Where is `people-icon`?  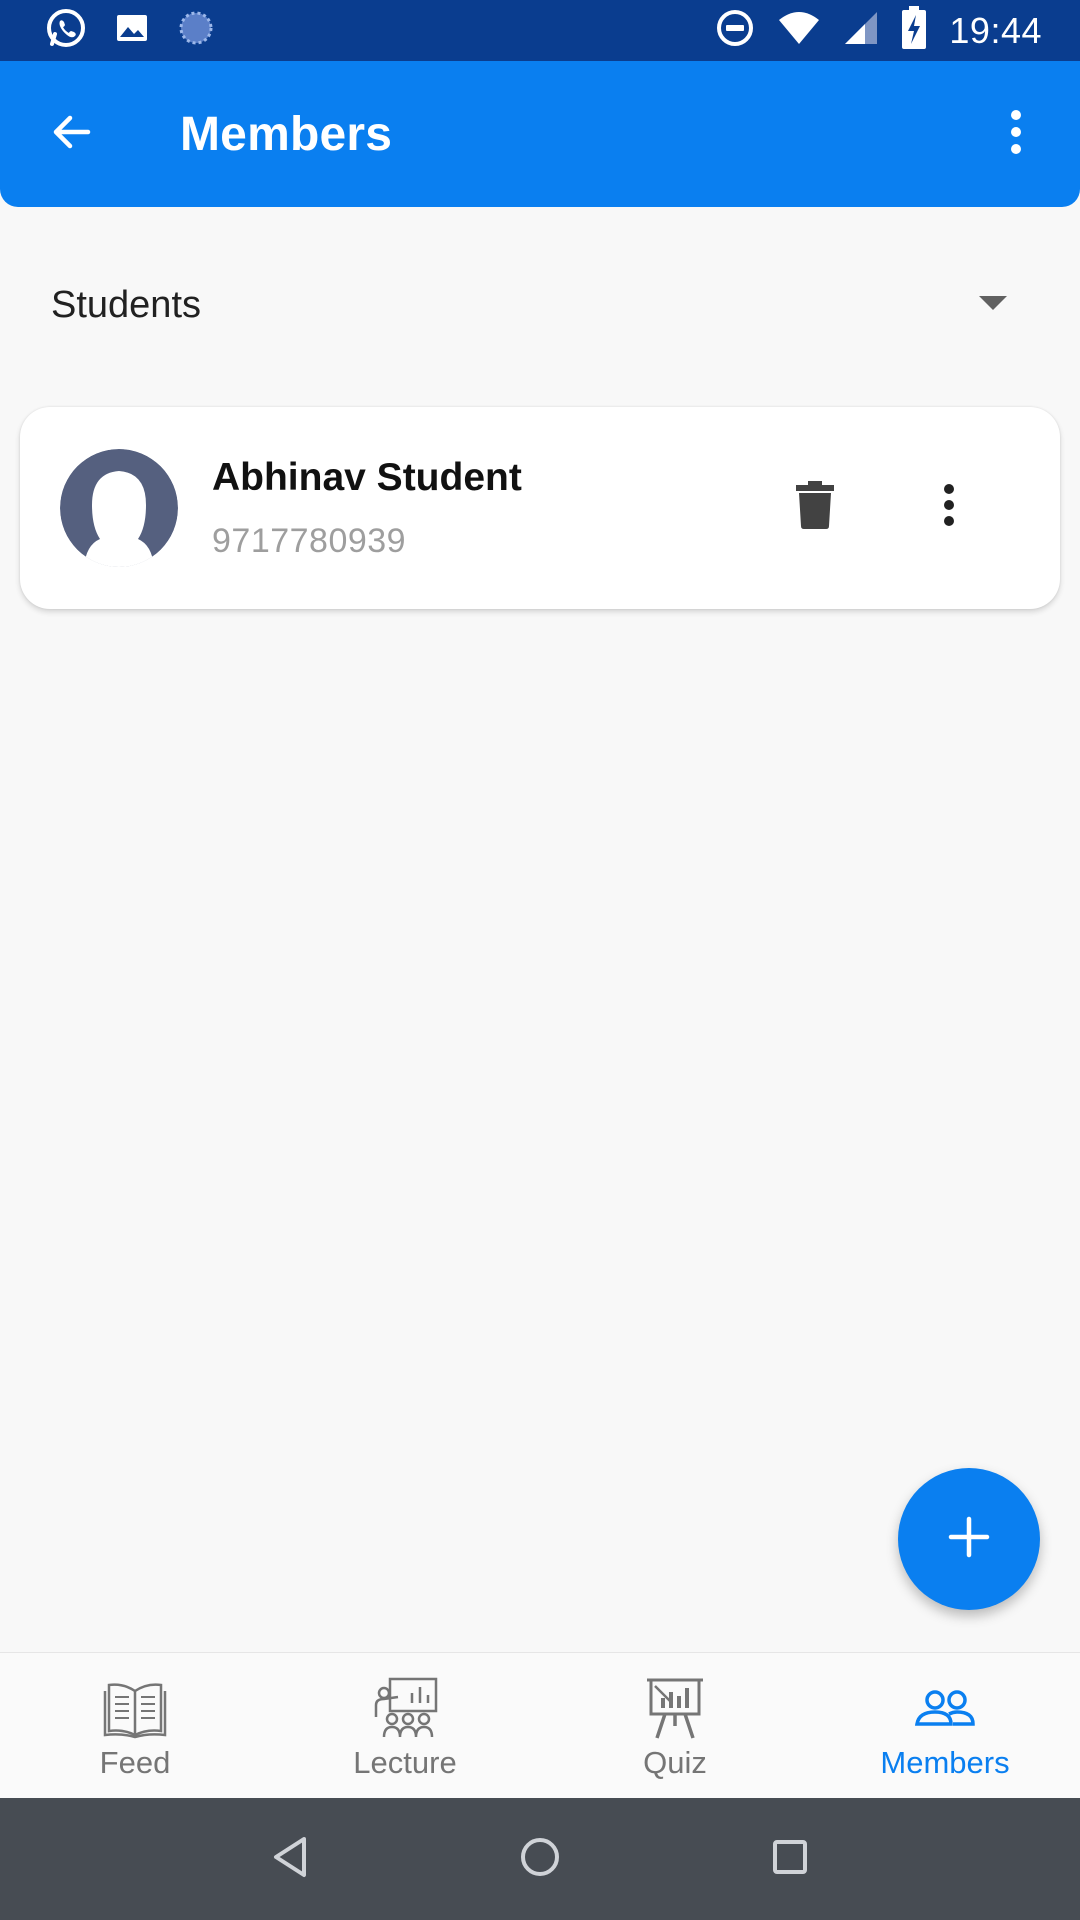 people-icon is located at coordinates (945, 1708).